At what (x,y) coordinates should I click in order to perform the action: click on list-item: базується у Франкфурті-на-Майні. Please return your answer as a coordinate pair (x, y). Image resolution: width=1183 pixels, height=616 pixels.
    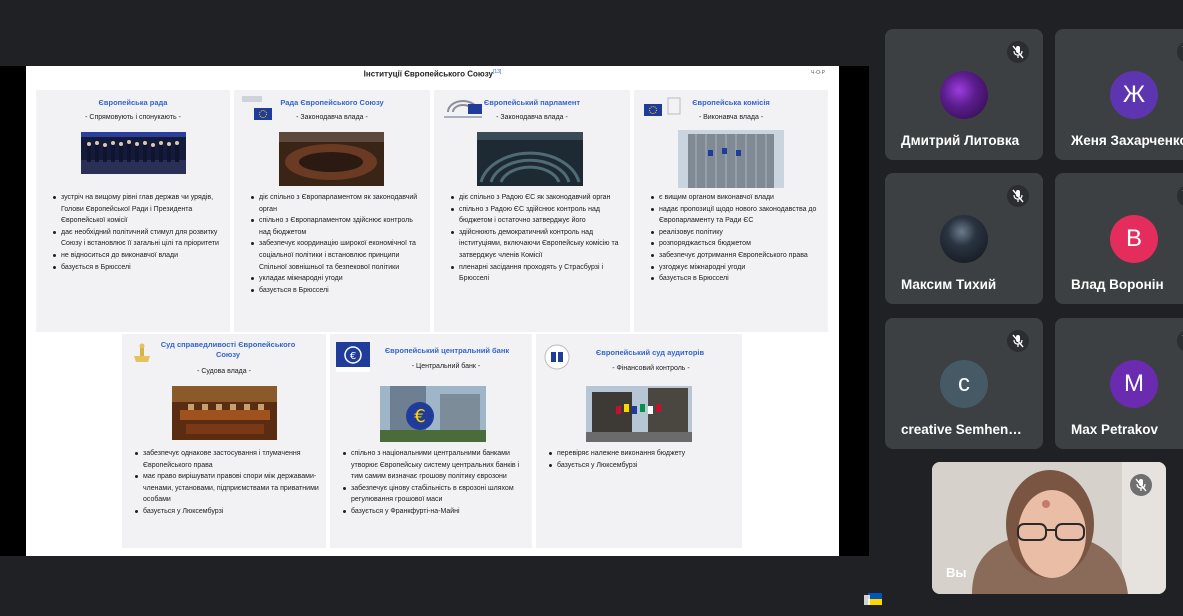
    Looking at the image, I should click on (434, 512).